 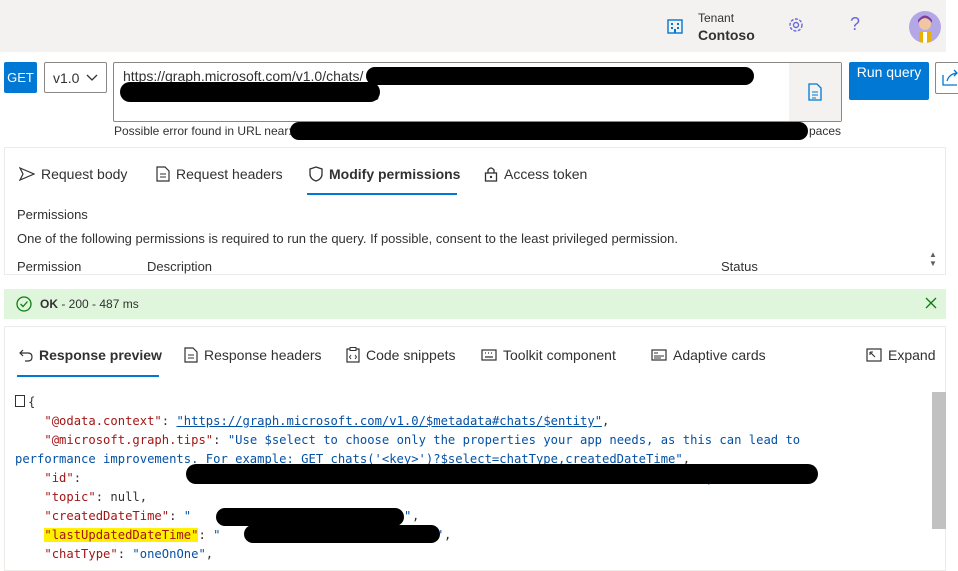 I want to click on expand-button: Expand, so click(x=900, y=355).